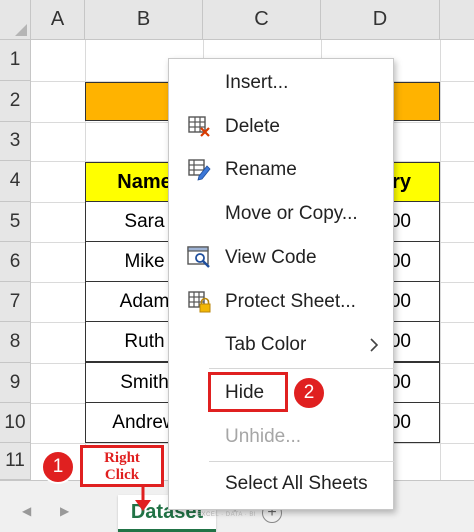  I want to click on column-header-b: B, so click(144, 20).